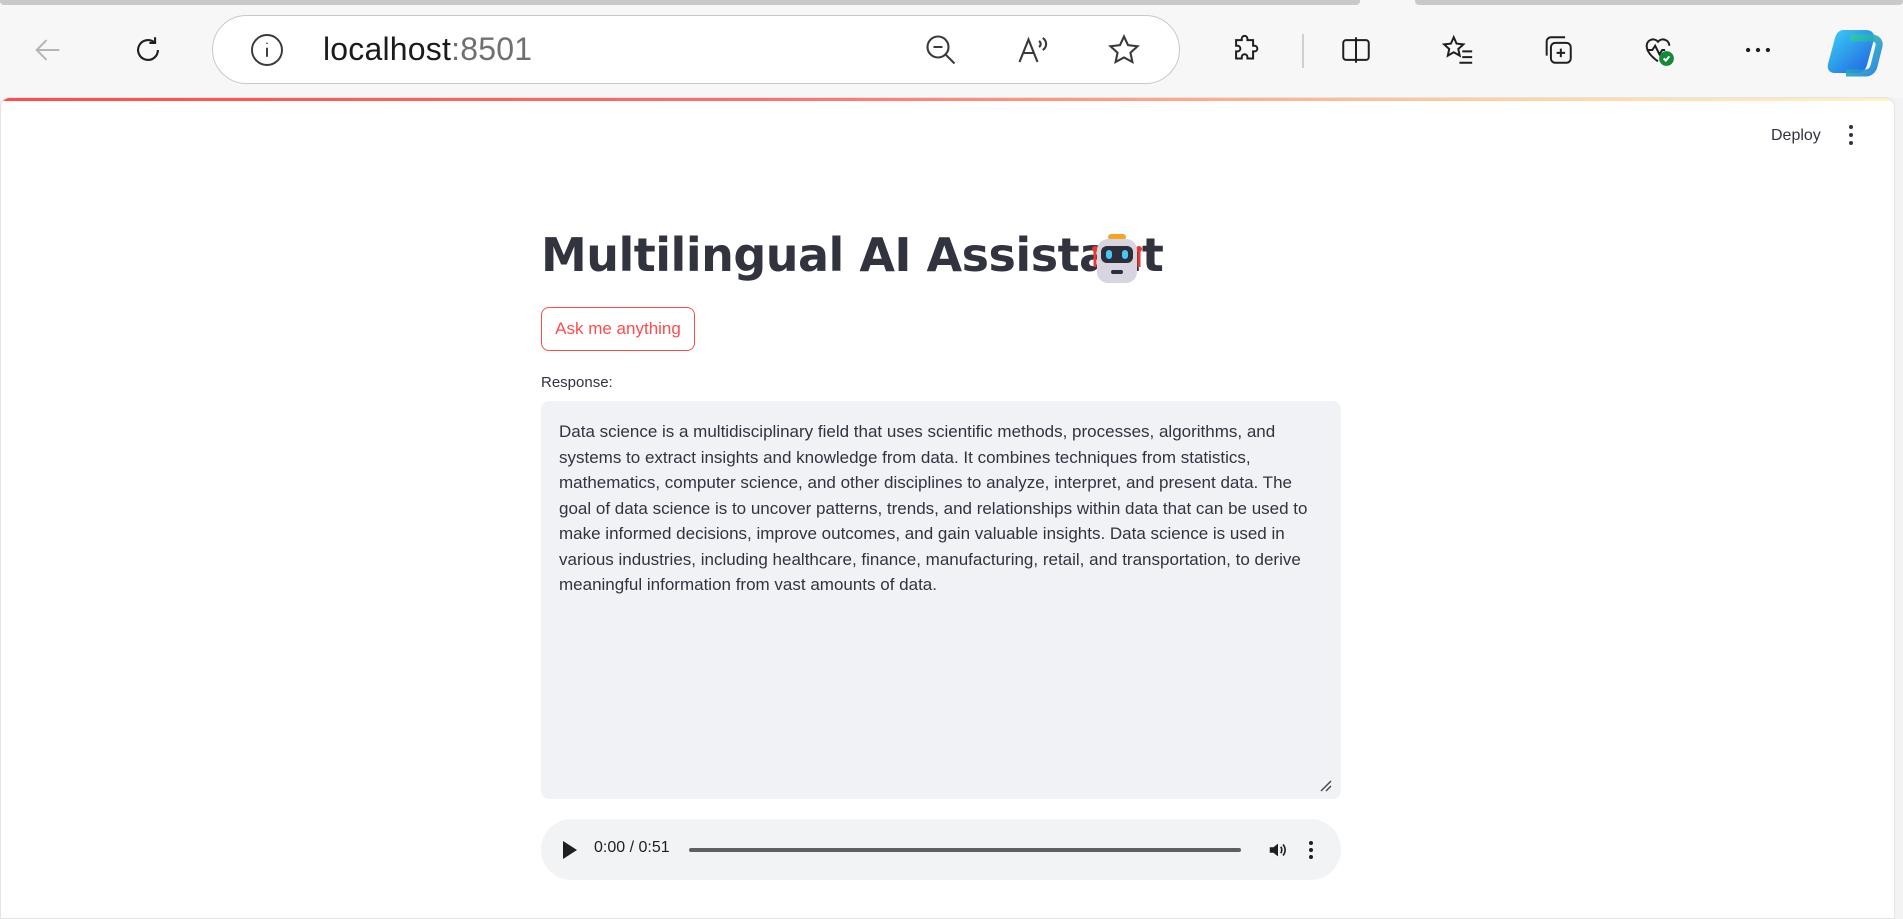 The image size is (1903, 919). Describe the element at coordinates (1851, 135) in the screenshot. I see `main-menu-icon` at that location.